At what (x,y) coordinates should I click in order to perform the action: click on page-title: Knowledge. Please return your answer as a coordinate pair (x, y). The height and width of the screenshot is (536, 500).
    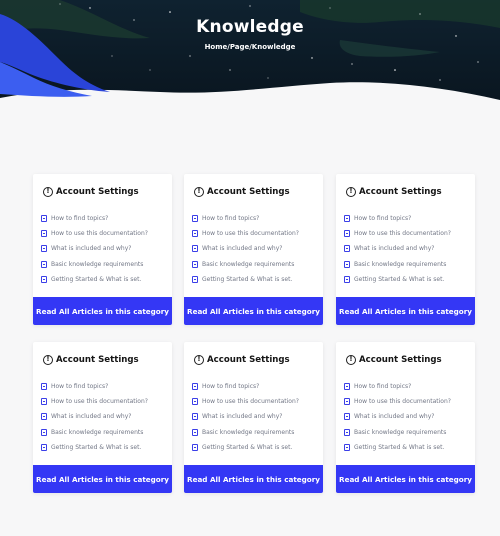
    Looking at the image, I should click on (250, 27).